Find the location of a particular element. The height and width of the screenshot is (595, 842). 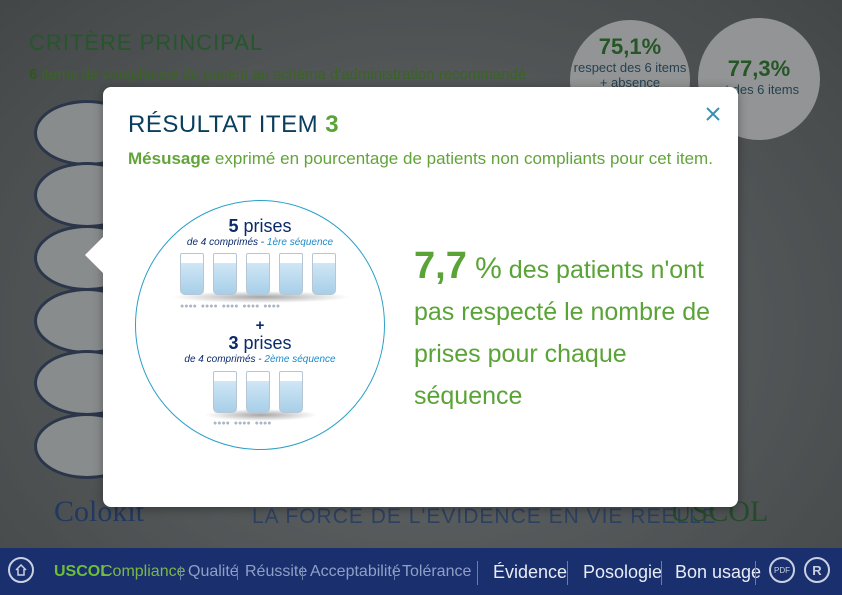

modal-title-number: 3 is located at coordinates (332, 124).